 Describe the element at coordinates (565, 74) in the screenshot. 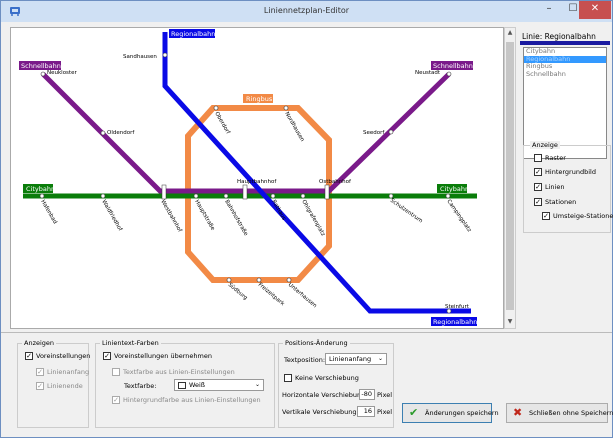

I see `line-list-item-schnellbahn: Schnellbahn` at that location.